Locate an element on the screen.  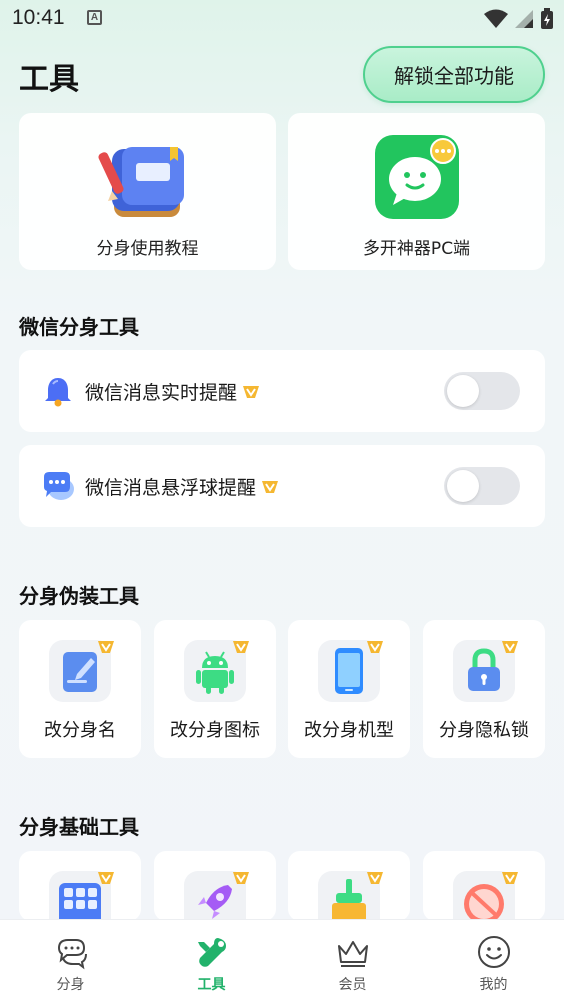
nav-tab-profile: 我的 is located at coordinates (493, 962).